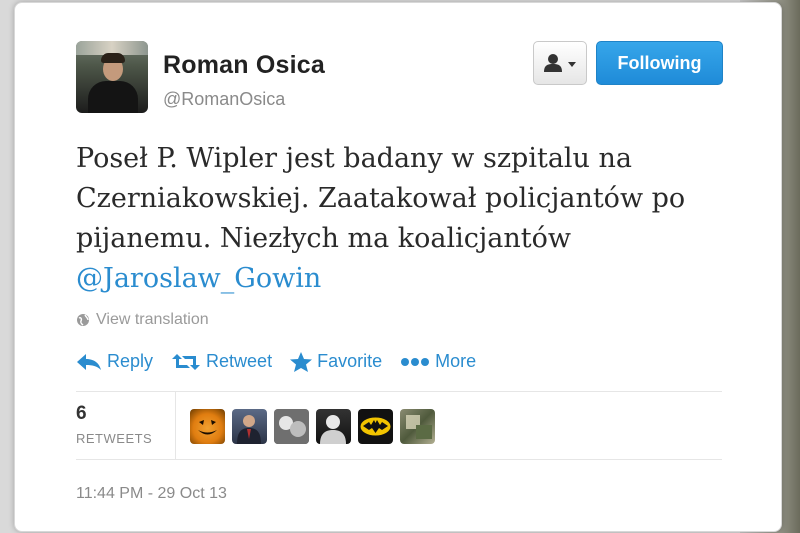  What do you see at coordinates (152, 319) in the screenshot?
I see `view-translation-label: View translation` at bounding box center [152, 319].